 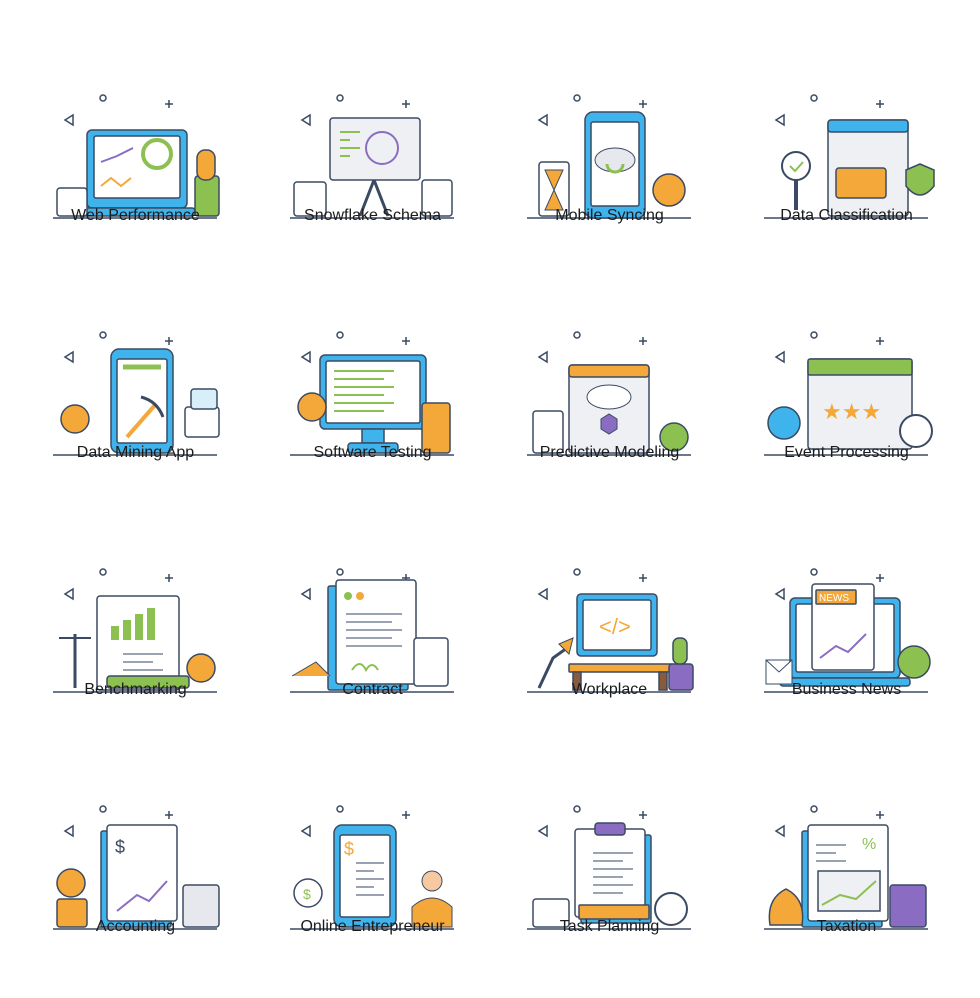 What do you see at coordinates (834, 598) in the screenshot?
I see `svg-text: NEWS` at bounding box center [834, 598].